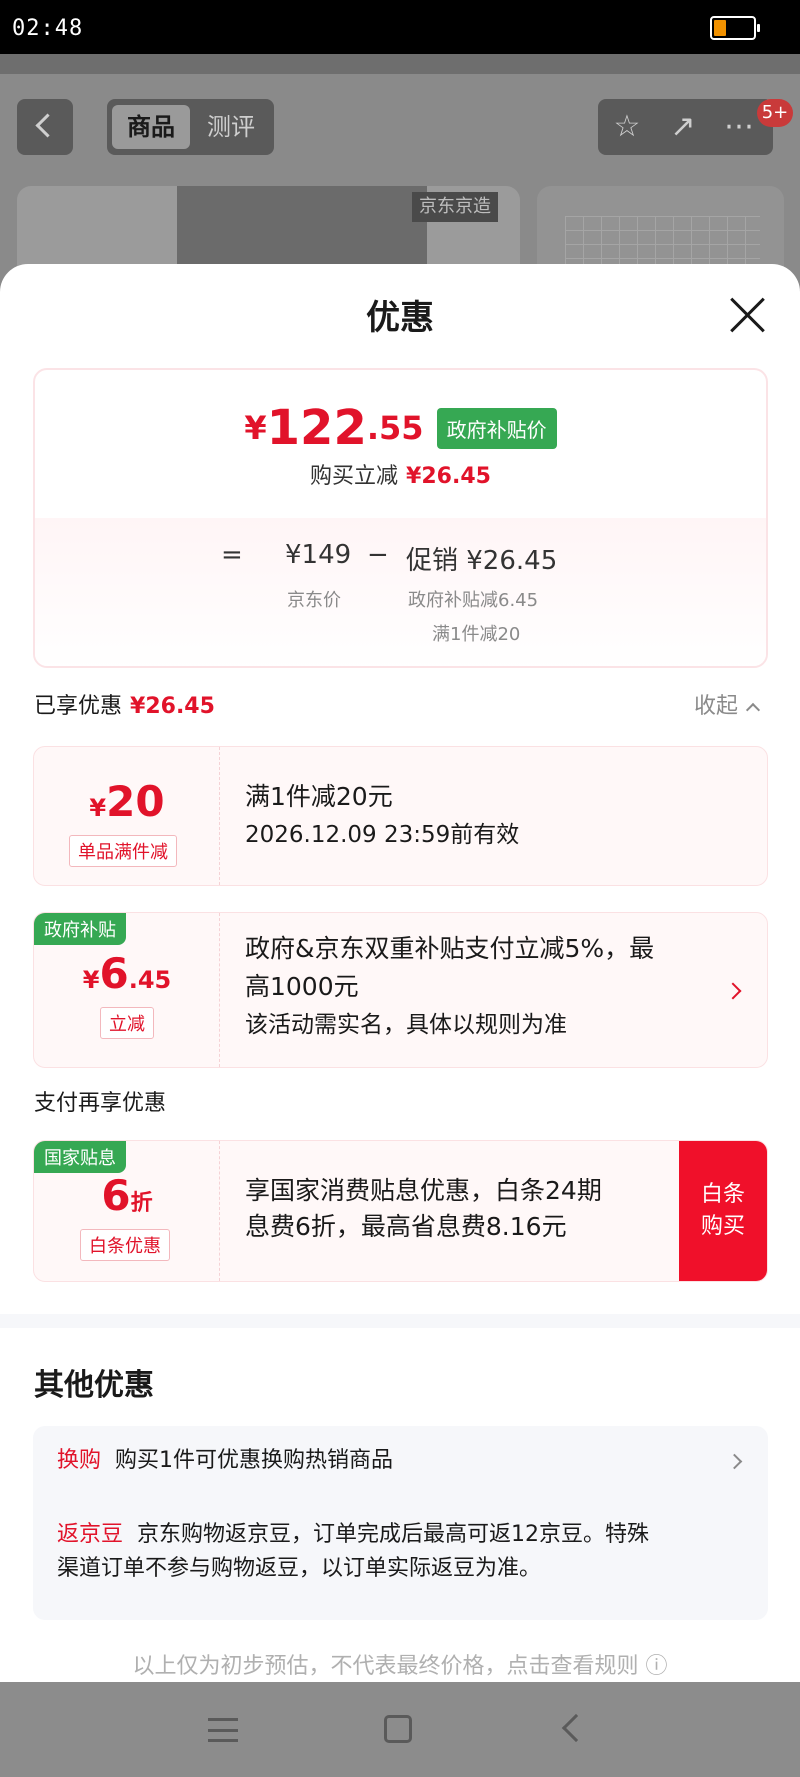 The width and height of the screenshot is (800, 1777). Describe the element at coordinates (455, 207) in the screenshot. I see `brand-tag: 京东京造` at that location.